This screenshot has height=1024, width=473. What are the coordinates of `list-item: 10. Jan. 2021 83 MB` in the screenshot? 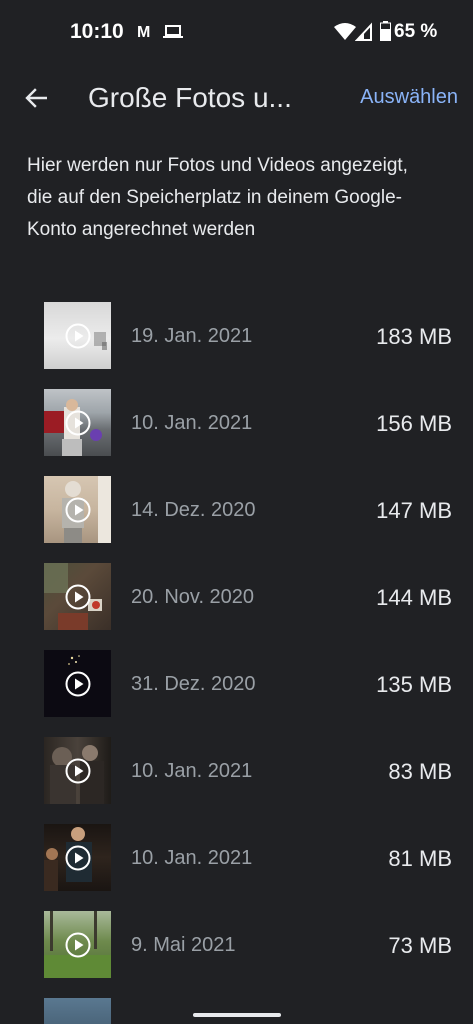 It's located at (236, 771).